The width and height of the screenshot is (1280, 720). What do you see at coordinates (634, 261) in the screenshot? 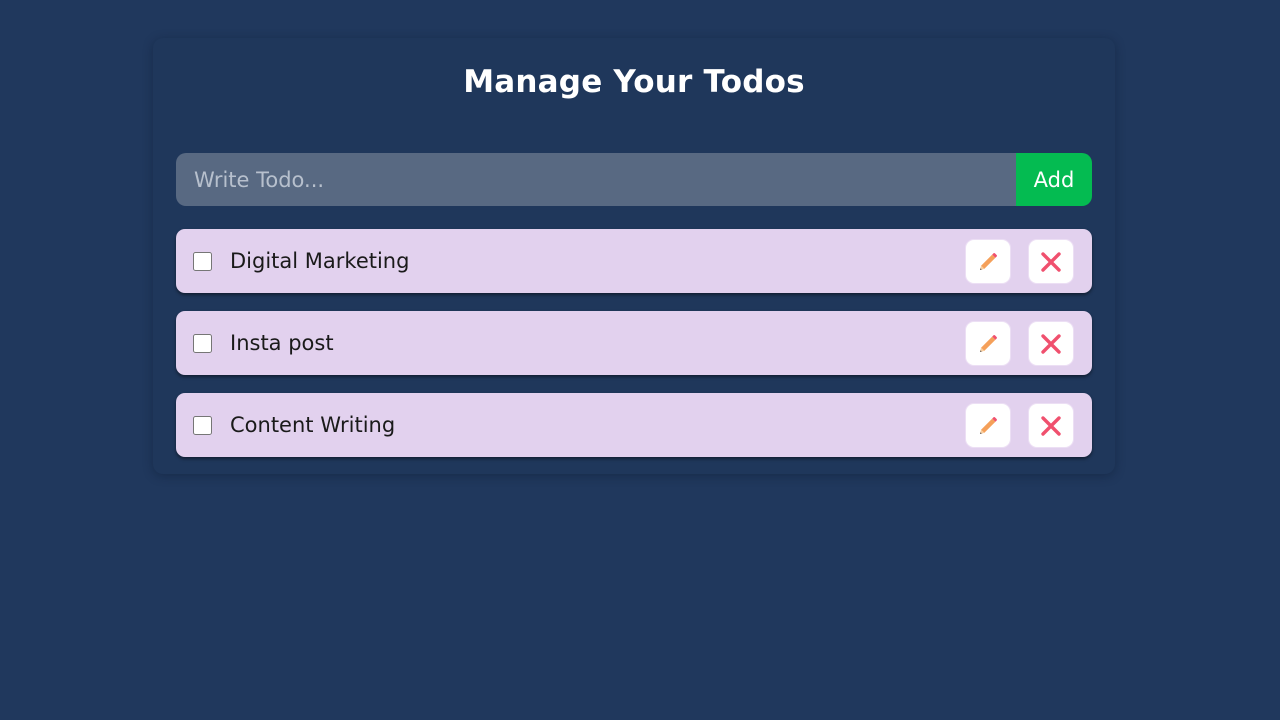
I see `todo-item: Digital Marketing` at bounding box center [634, 261].